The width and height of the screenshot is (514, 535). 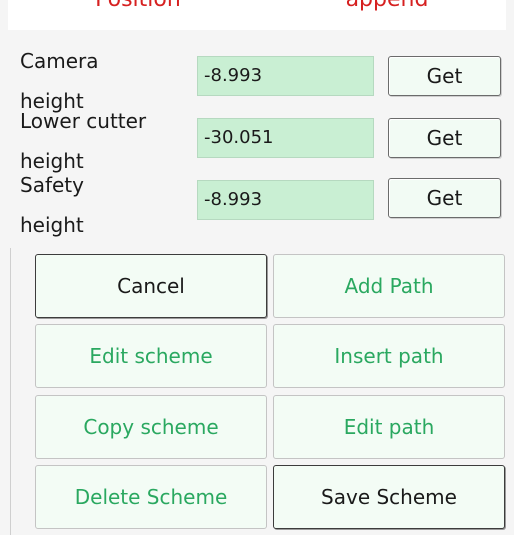 What do you see at coordinates (285, 200) in the screenshot?
I see `safety-height-field: -8.993` at bounding box center [285, 200].